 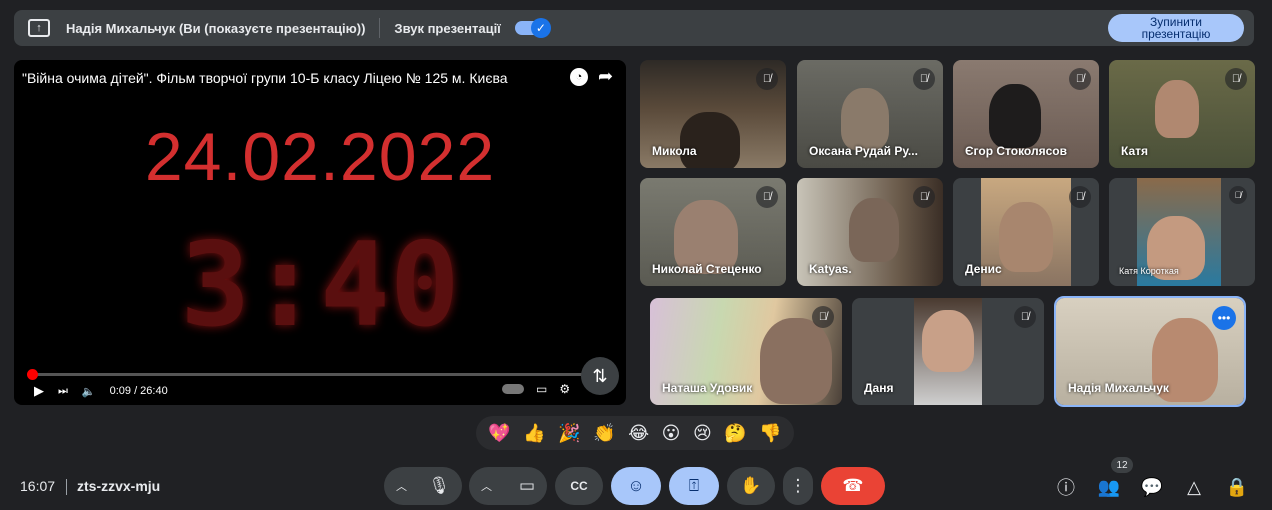 What do you see at coordinates (486, 486) in the screenshot?
I see `camera-options-chevron-icon: ︿` at bounding box center [486, 486].